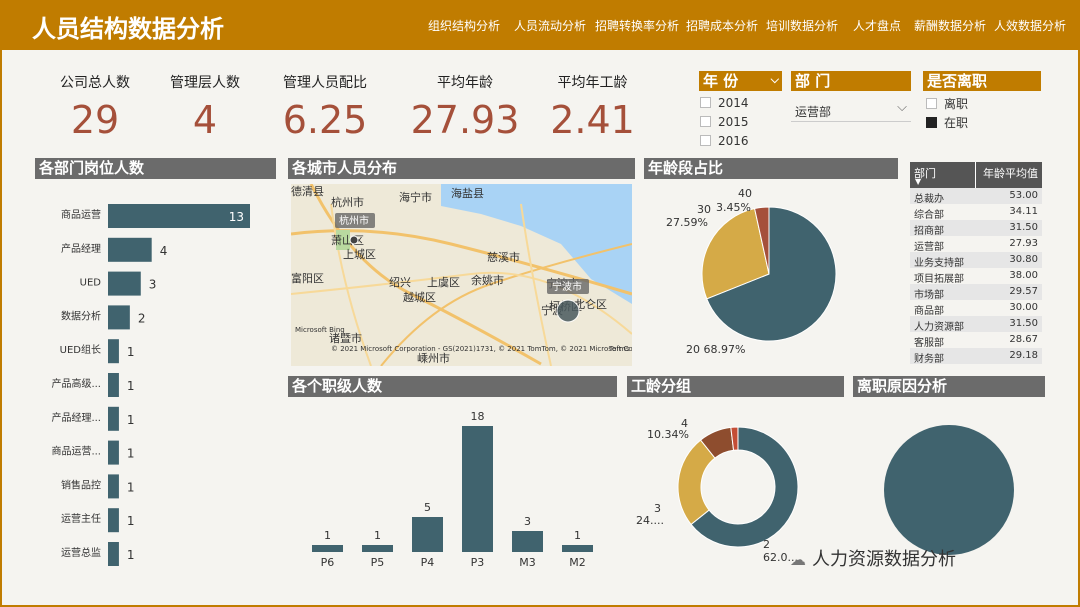 This screenshot has width=1080, height=607. What do you see at coordinates (354, 240) in the screenshot?
I see `map-bubble-hangzhou` at bounding box center [354, 240].